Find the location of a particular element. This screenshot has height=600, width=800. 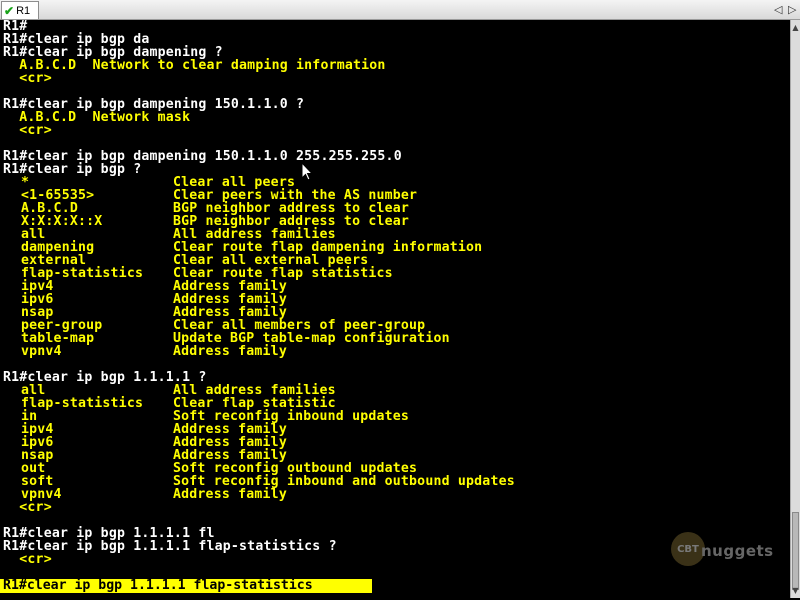

tab-bar: ✔ R1 ◁ ▷ is located at coordinates (400, 10).